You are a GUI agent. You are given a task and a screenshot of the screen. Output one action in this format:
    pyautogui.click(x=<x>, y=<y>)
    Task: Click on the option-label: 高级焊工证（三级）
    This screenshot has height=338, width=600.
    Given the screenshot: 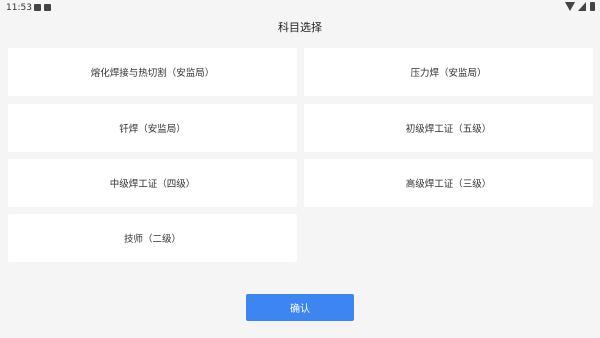 What is the action you would take?
    pyautogui.click(x=448, y=184)
    